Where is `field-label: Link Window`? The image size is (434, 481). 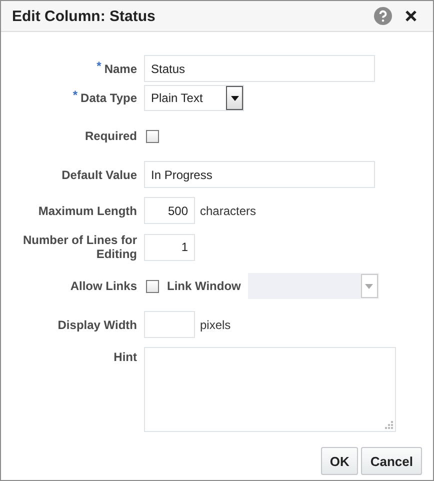
field-label: Link Window is located at coordinates (204, 286).